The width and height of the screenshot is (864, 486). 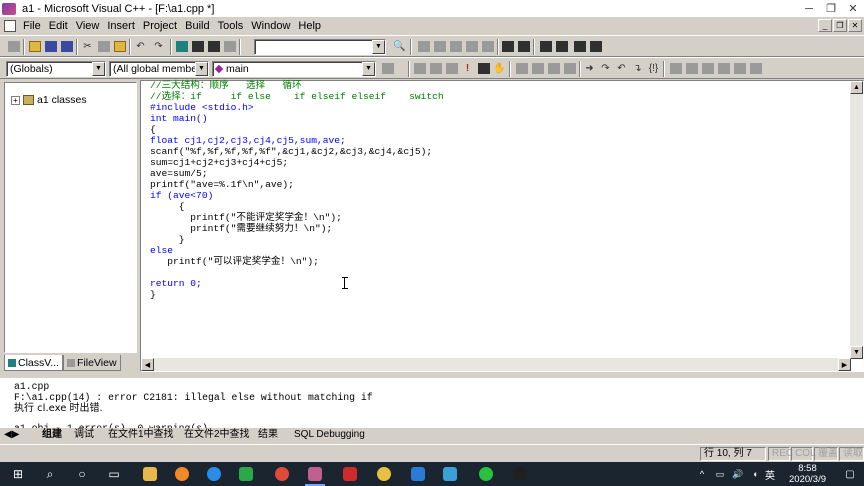 I want to click on mdi-close-button: ✕, so click(x=855, y=25).